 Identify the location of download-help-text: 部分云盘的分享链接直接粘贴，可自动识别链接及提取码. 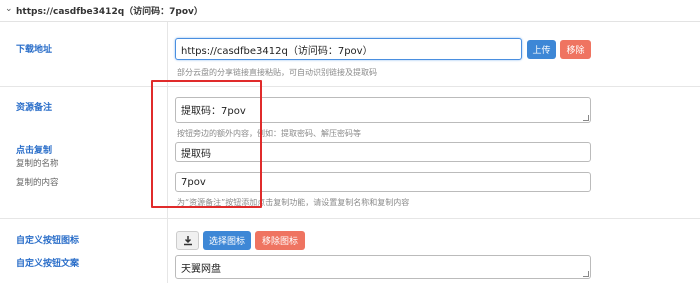
(277, 72).